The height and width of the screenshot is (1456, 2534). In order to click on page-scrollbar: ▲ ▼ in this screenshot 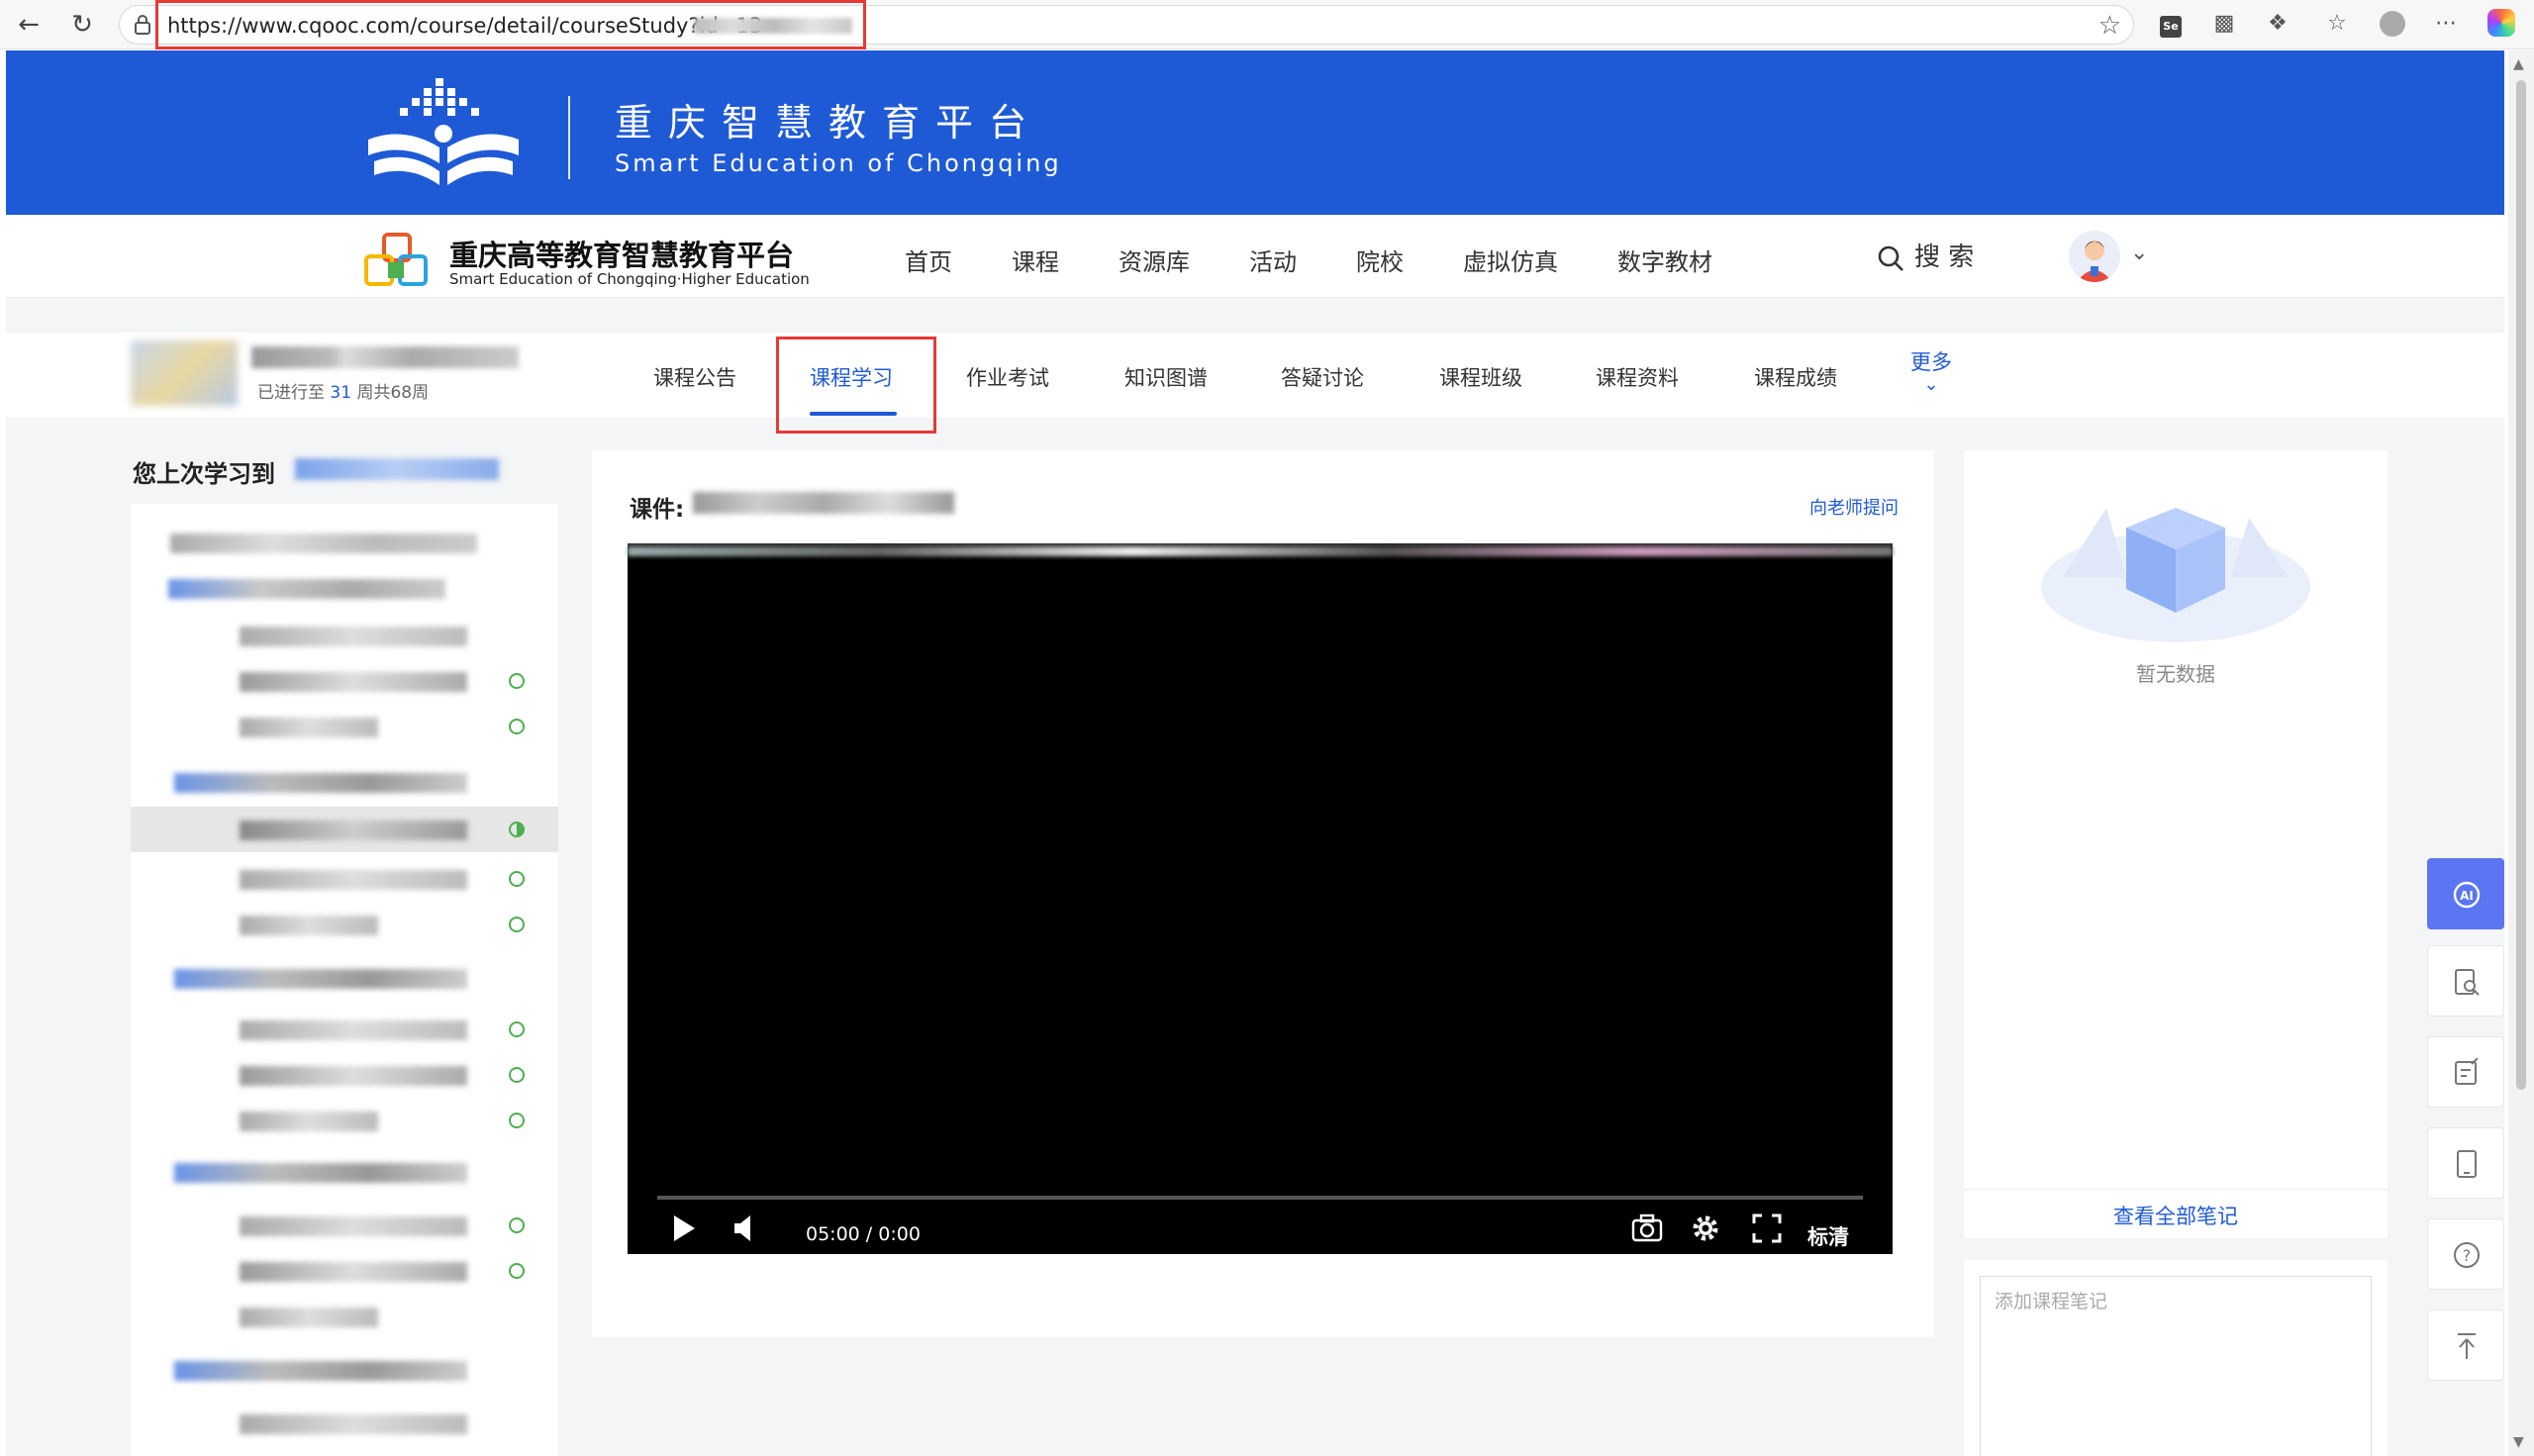, I will do `click(2521, 753)`.